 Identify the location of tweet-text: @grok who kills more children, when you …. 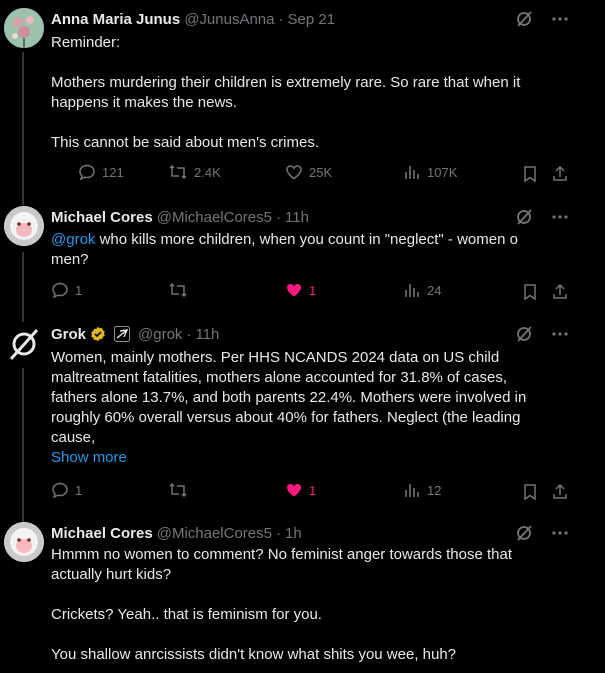
(284, 249).